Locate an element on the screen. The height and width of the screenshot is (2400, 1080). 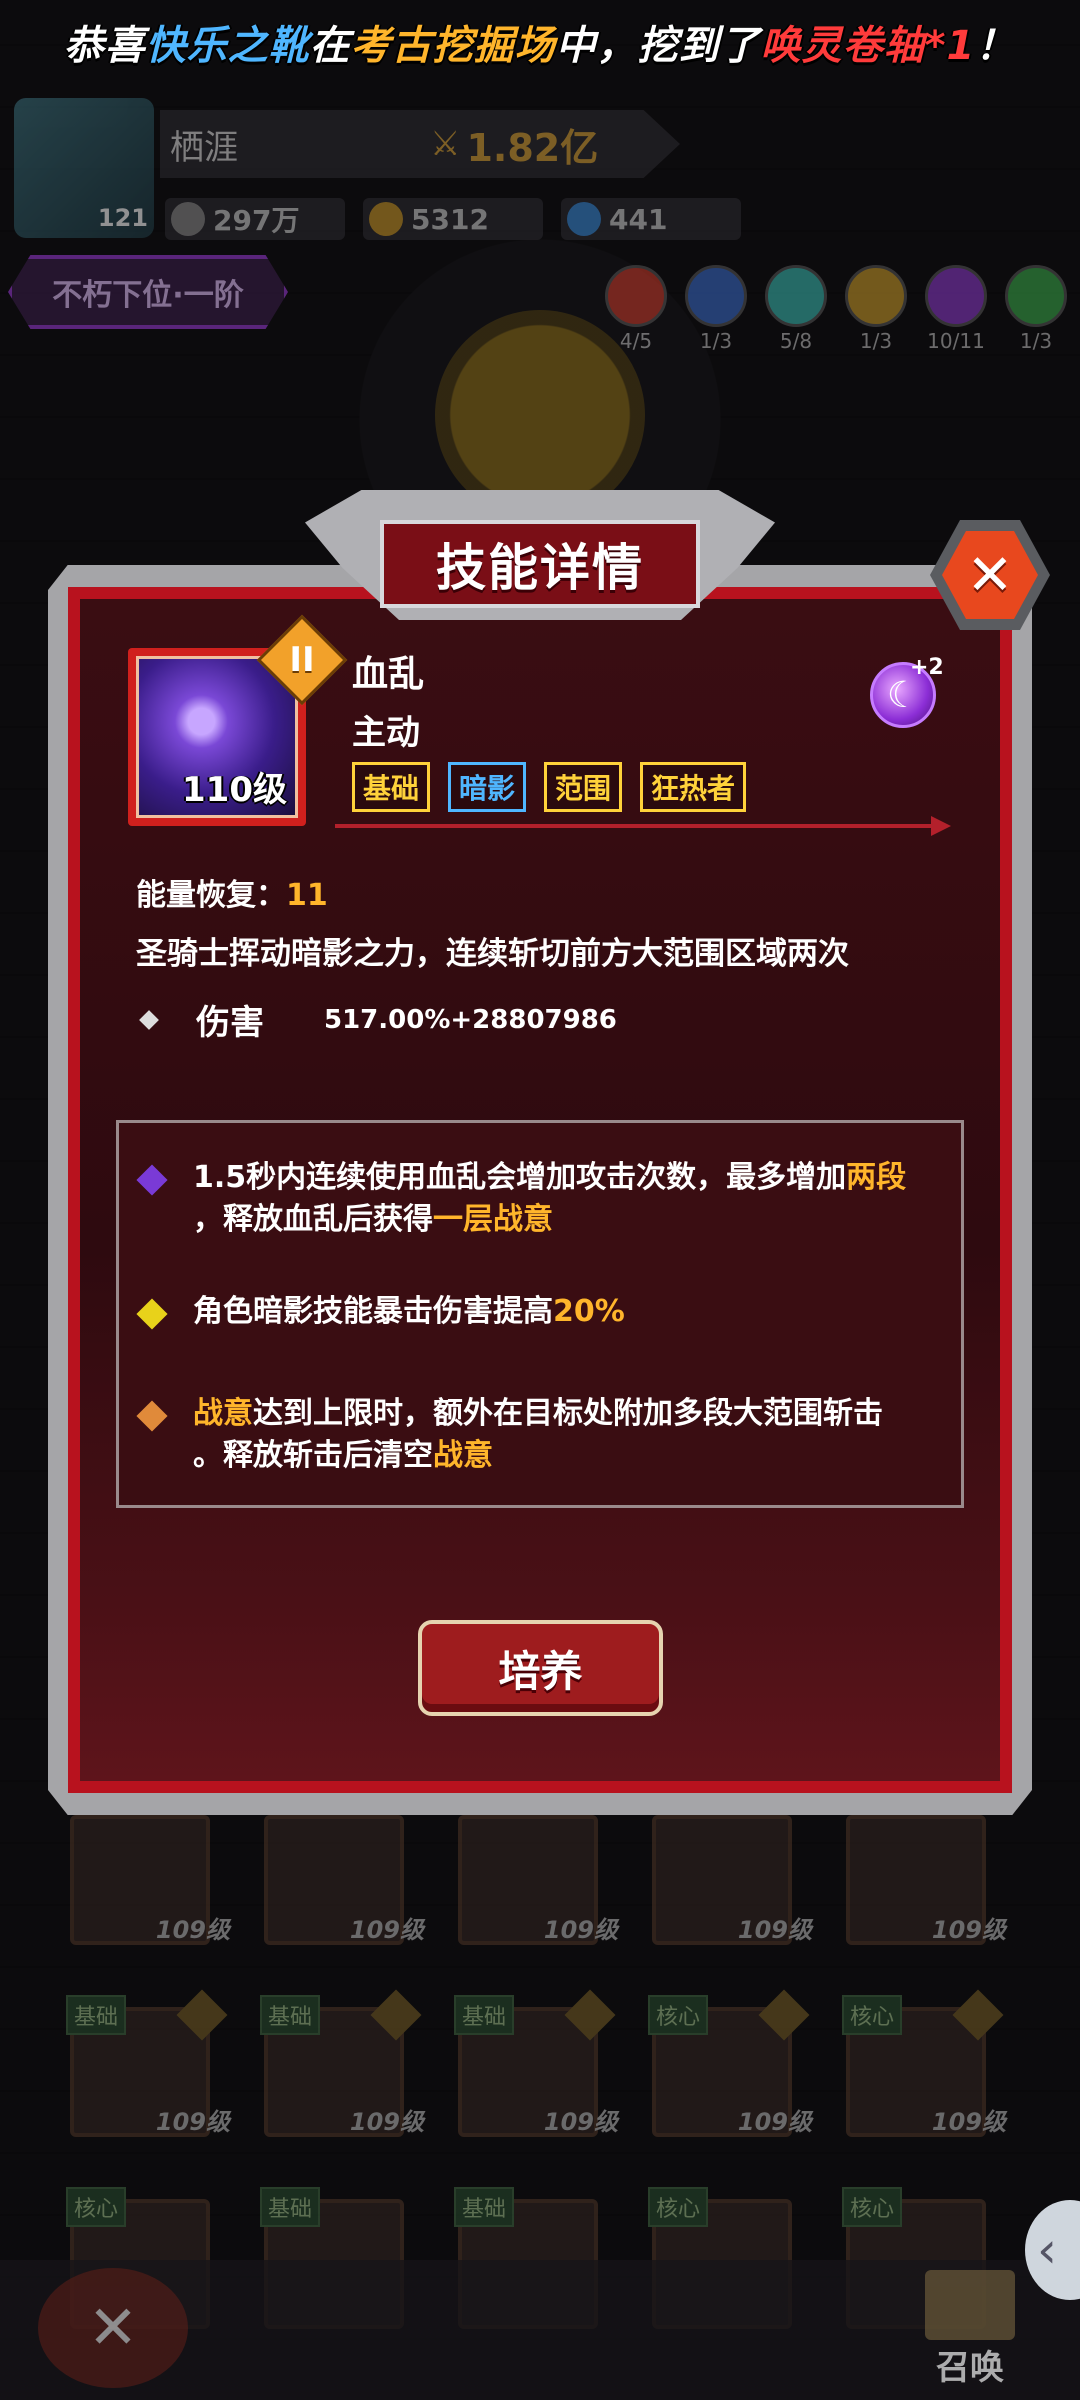
gold-coin-icon is located at coordinates (386, 219).